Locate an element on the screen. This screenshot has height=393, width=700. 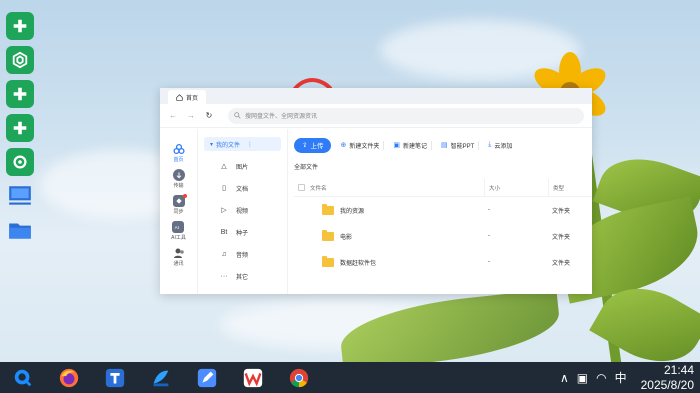
plus-icon: ⊕ is located at coordinates (343, 145).